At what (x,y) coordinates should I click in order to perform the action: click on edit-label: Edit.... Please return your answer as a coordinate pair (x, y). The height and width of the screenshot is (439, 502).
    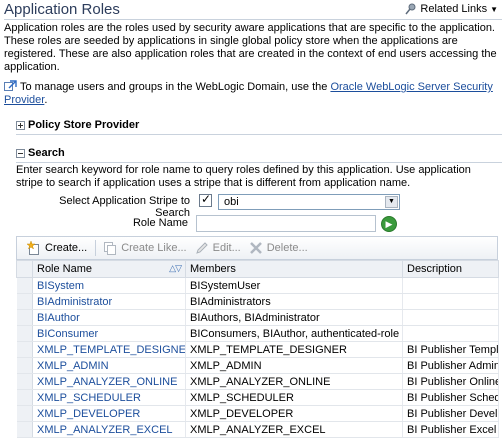
    Looking at the image, I should click on (227, 248).